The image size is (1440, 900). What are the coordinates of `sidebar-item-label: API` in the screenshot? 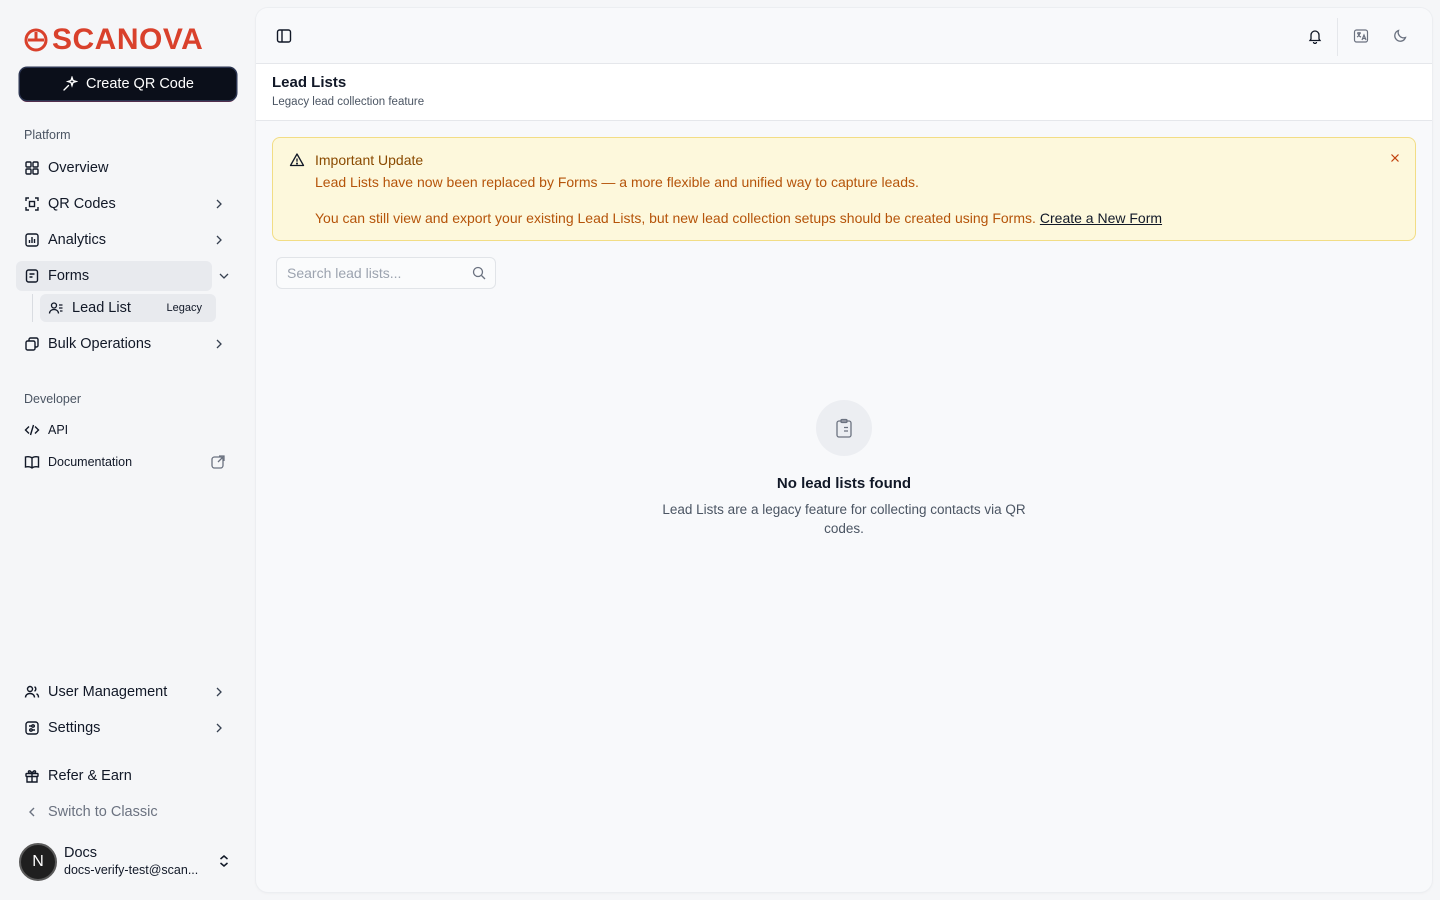 It's located at (58, 430).